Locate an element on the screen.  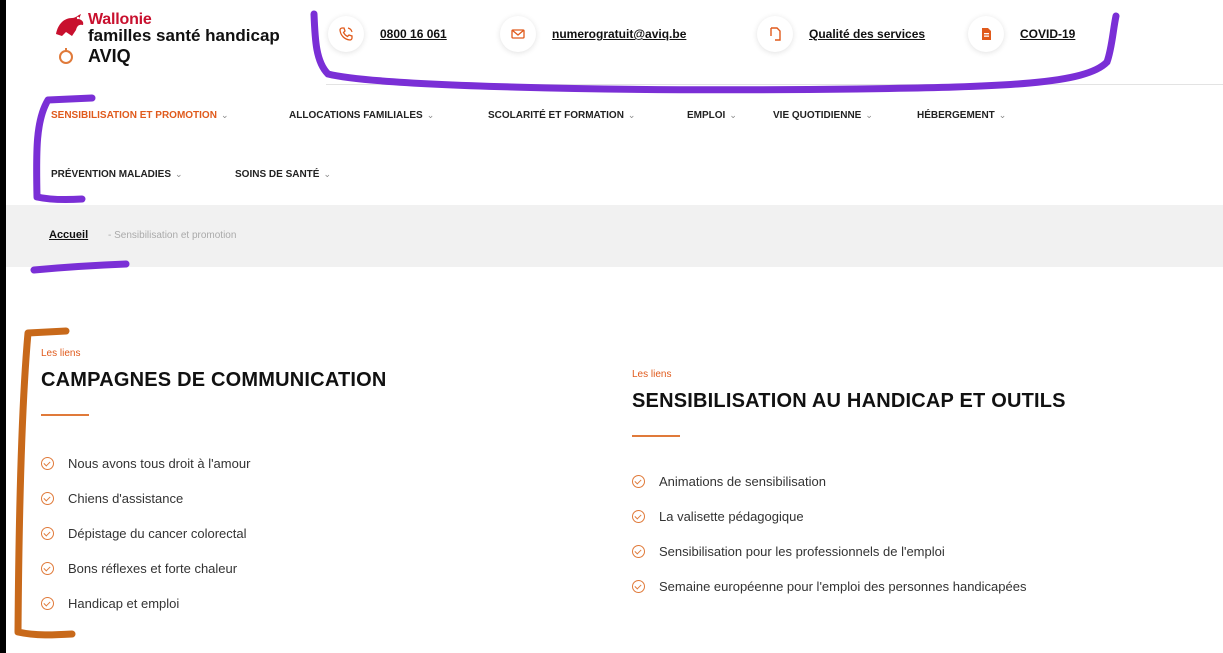
nav-emploi: EMPLOI ⌄ is located at coordinates (712, 115).